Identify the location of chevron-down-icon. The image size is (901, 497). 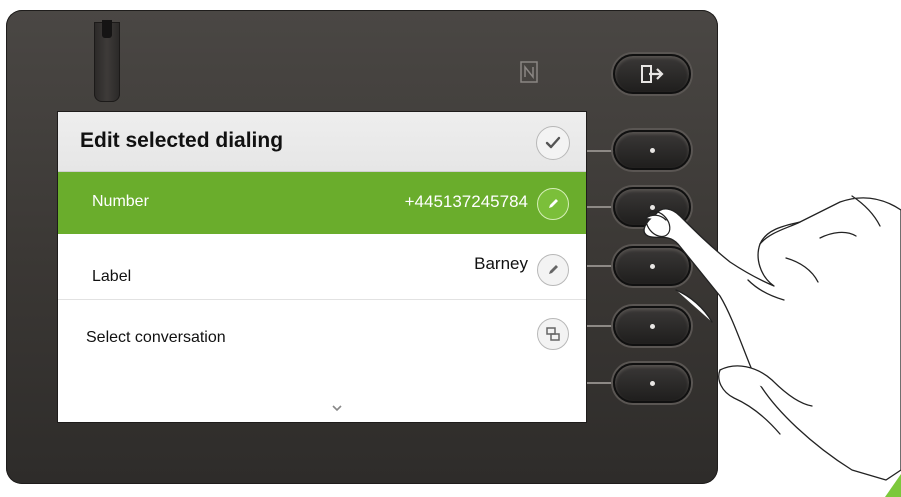
(337, 408).